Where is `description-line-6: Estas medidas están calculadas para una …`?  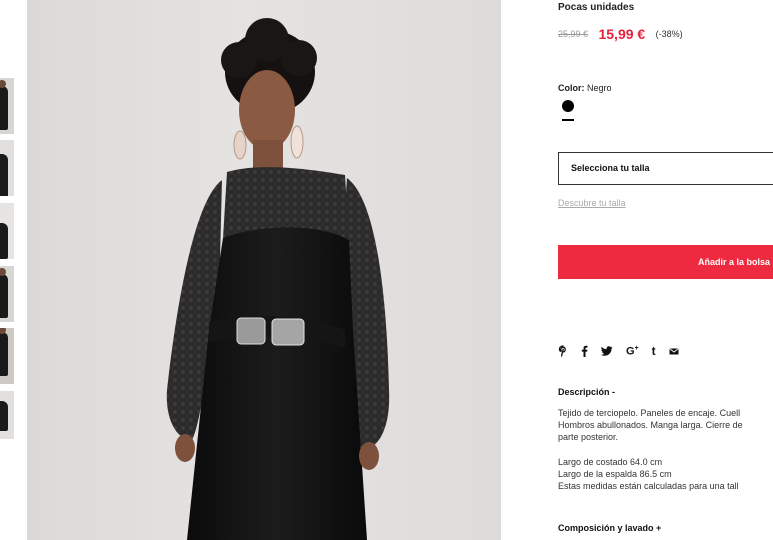 description-line-6: Estas medidas están calculadas para una … is located at coordinates (648, 486).